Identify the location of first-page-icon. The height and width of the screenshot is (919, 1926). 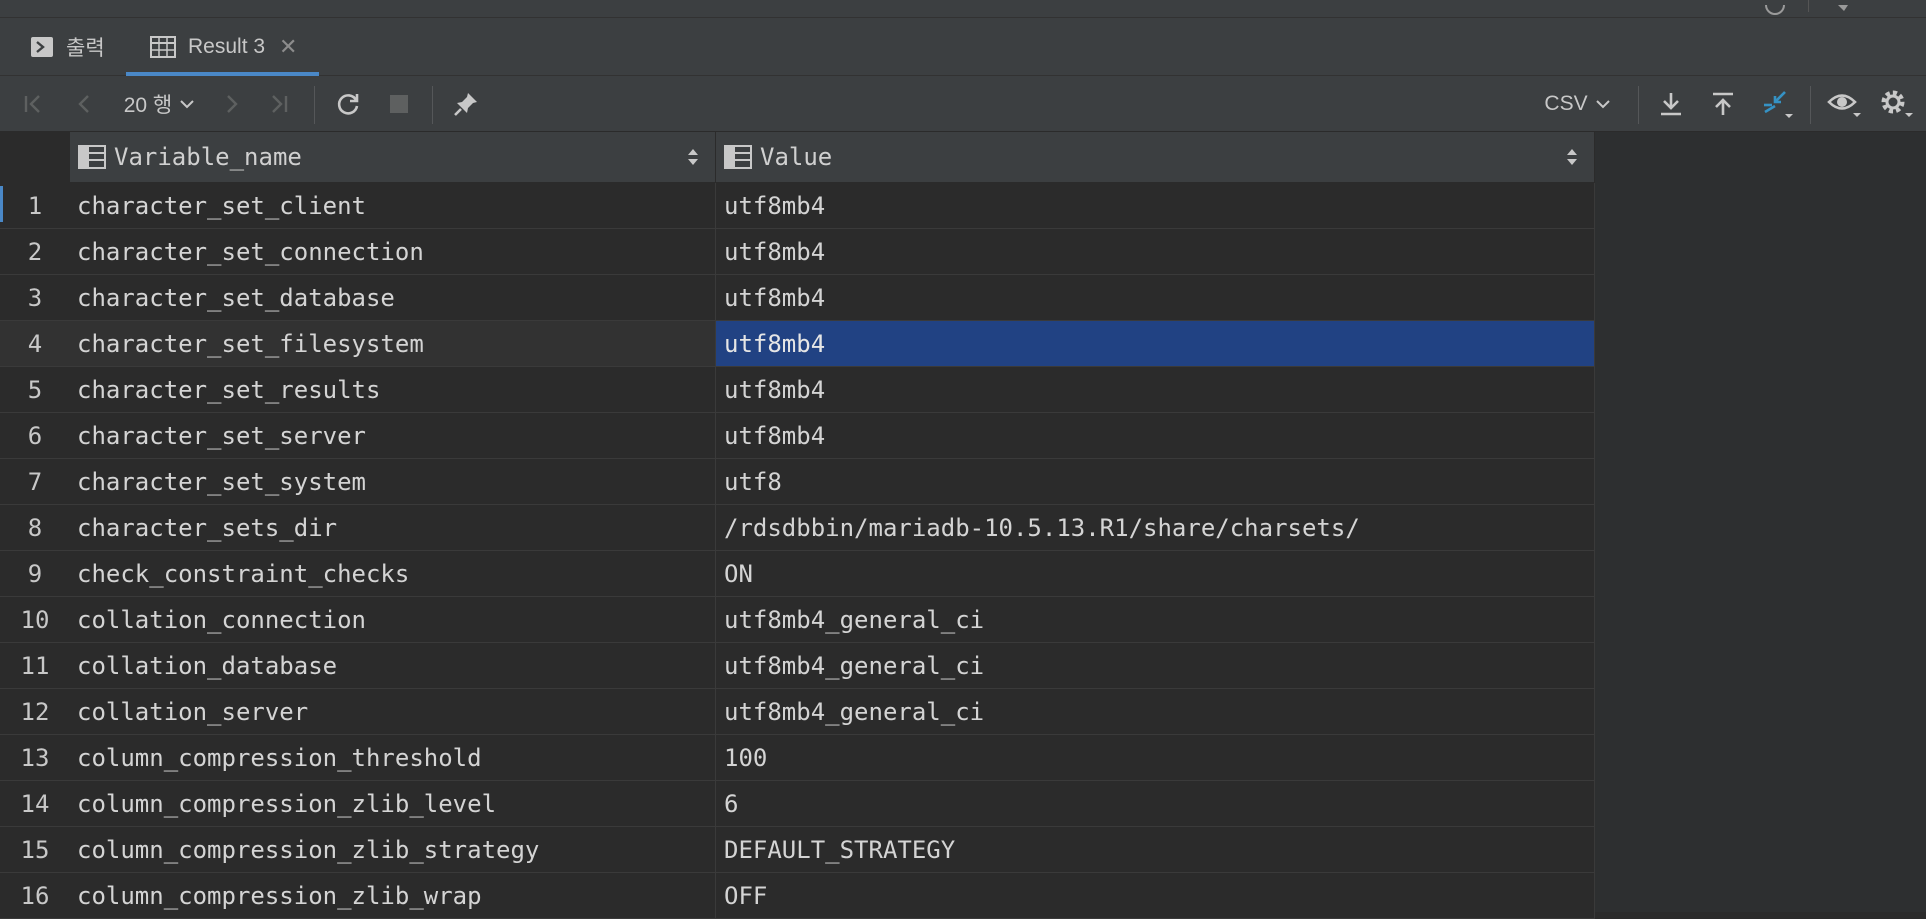
(32, 104).